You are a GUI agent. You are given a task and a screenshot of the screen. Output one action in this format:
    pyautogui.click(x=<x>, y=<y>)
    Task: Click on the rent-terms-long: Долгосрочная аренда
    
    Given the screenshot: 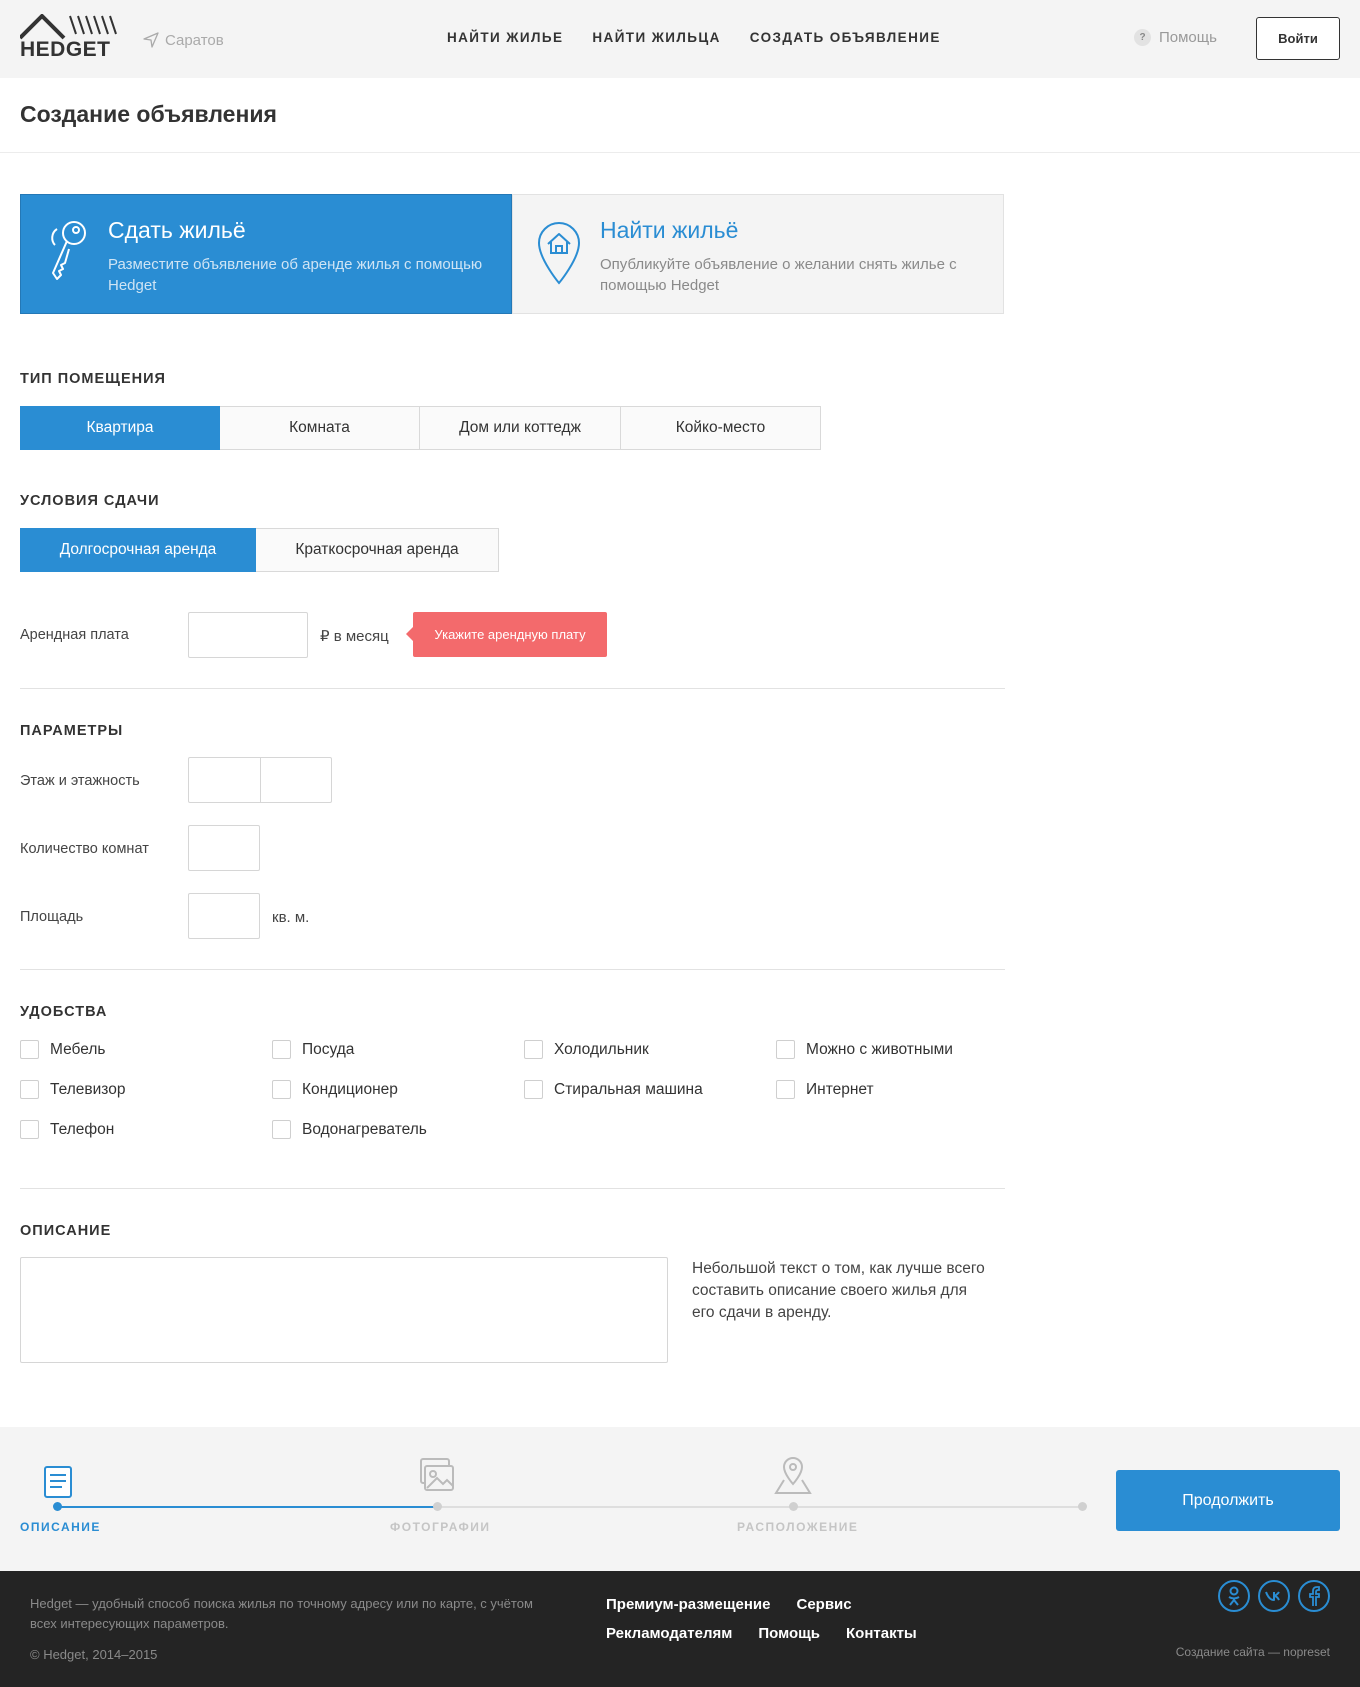 What is the action you would take?
    pyautogui.click(x=138, y=550)
    